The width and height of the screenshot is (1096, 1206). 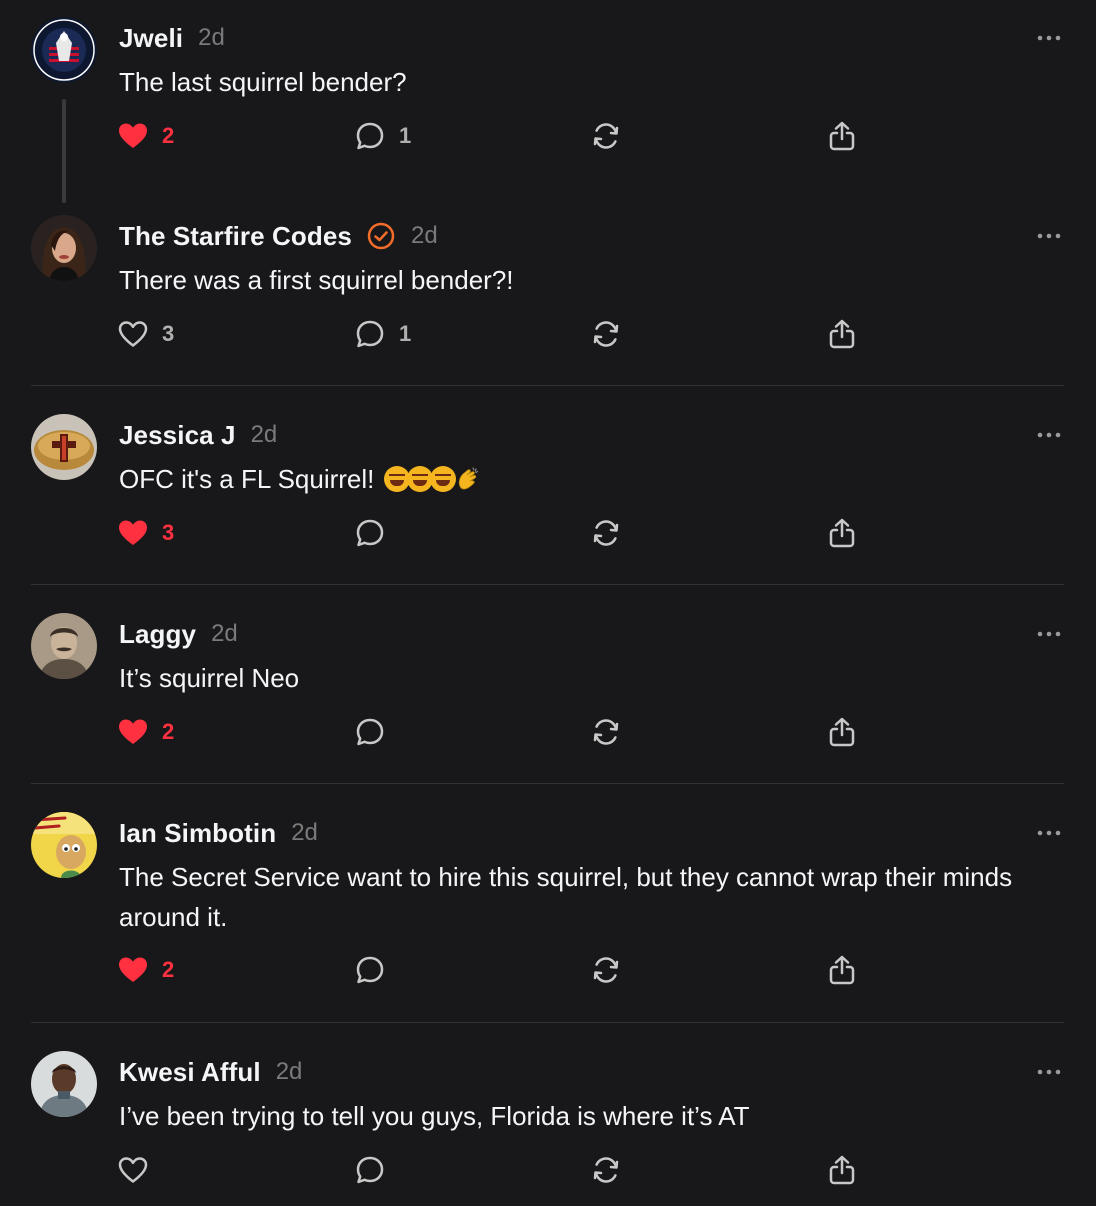 What do you see at coordinates (443, 479) in the screenshot?
I see `rofl-emoji-icon` at bounding box center [443, 479].